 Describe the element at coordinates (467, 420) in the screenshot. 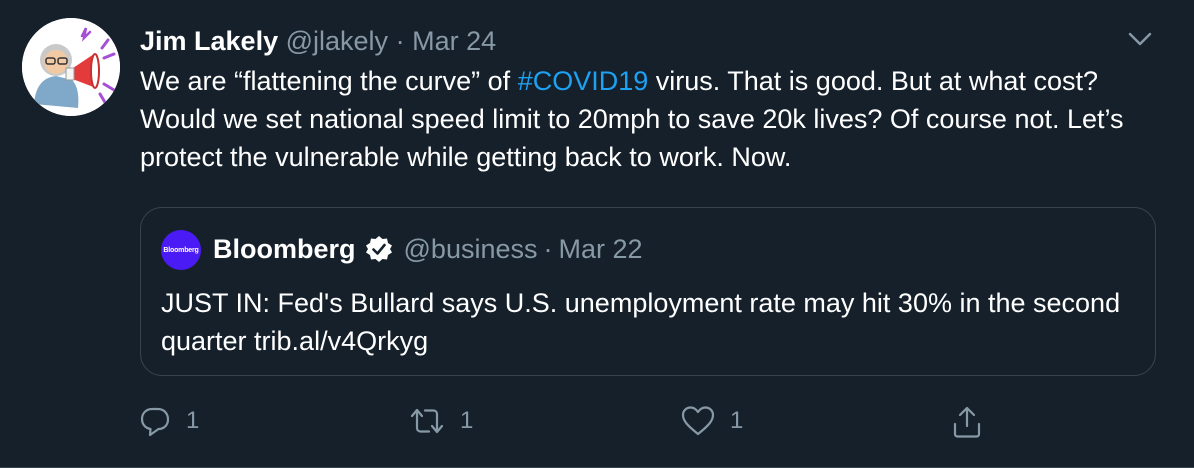

I see `retweet-count: 1` at that location.